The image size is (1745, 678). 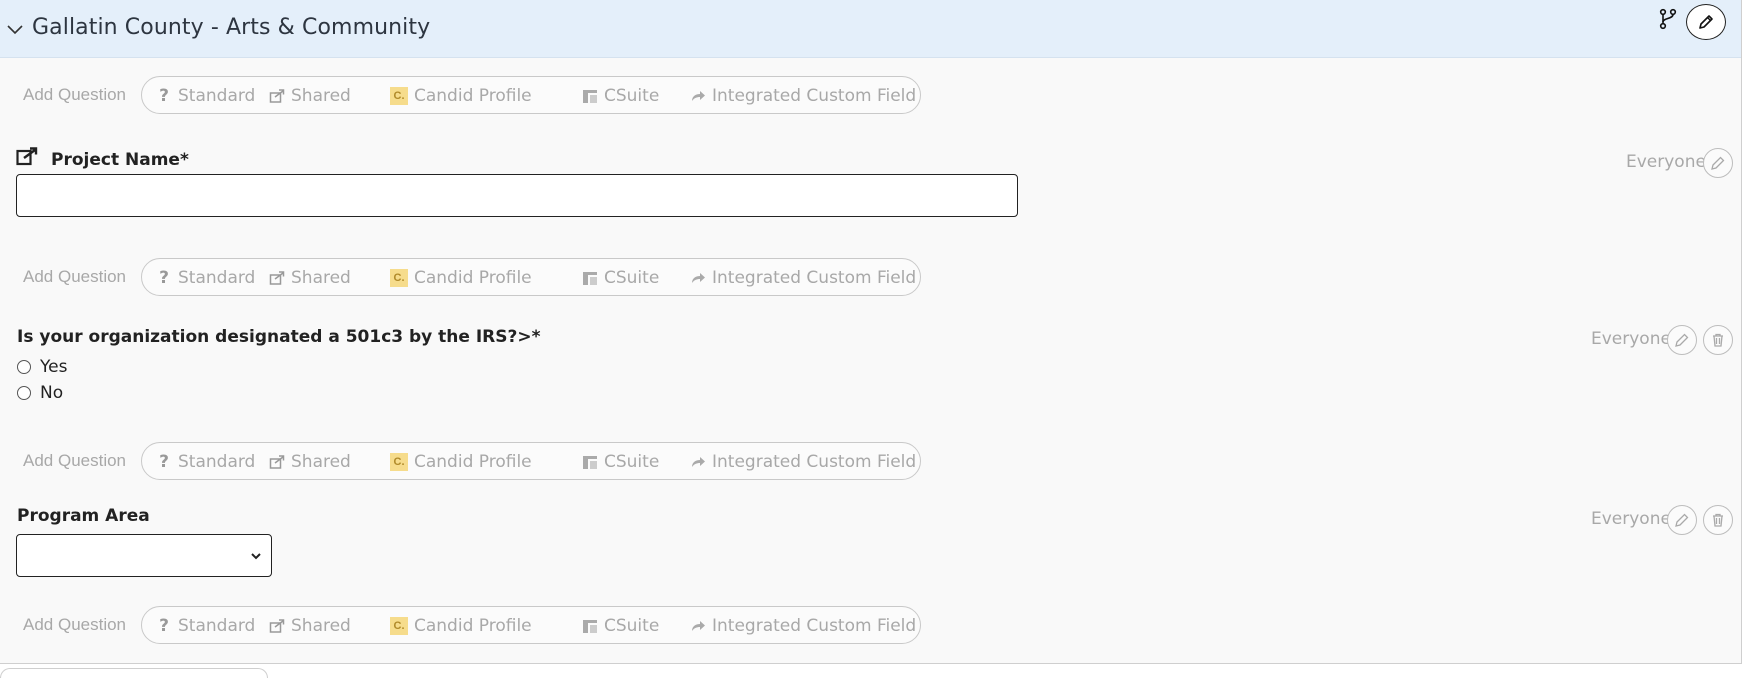 What do you see at coordinates (1668, 19) in the screenshot?
I see `branch-icon` at bounding box center [1668, 19].